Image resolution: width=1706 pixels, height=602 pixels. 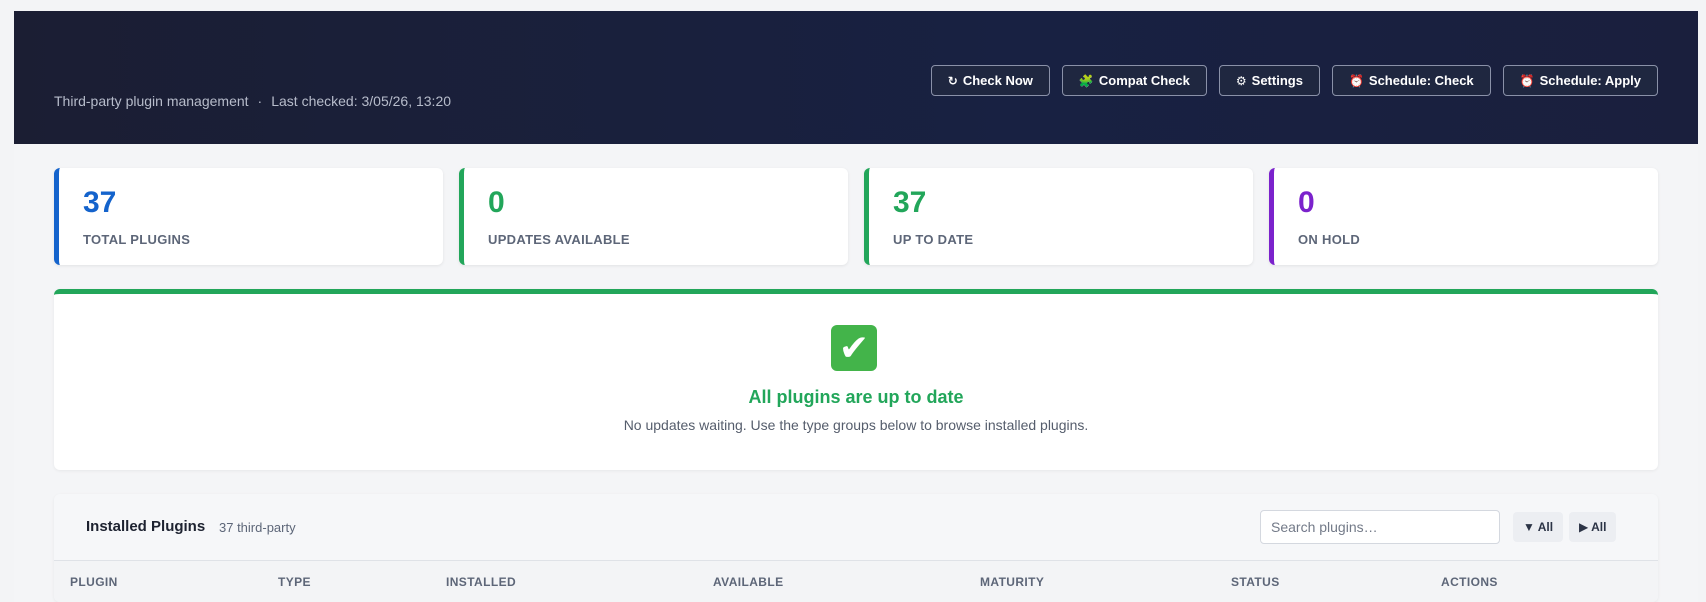 I want to click on last-checked-text: Last checked: 3/05/26, 13:20, so click(x=361, y=101).